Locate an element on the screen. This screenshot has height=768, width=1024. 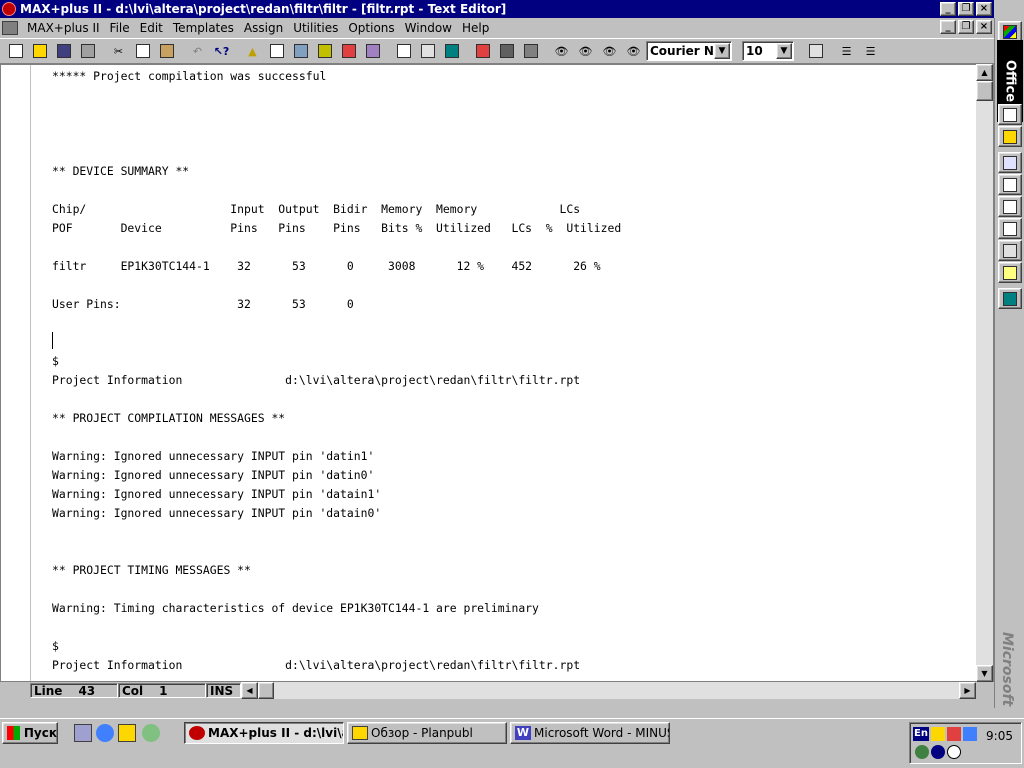
doc-minimize-button: _ is located at coordinates (948, 27).